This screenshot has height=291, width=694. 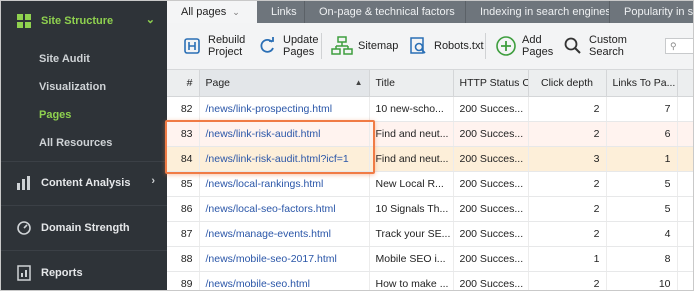 I want to click on button-label: Rebuild Project, so click(x=227, y=46).